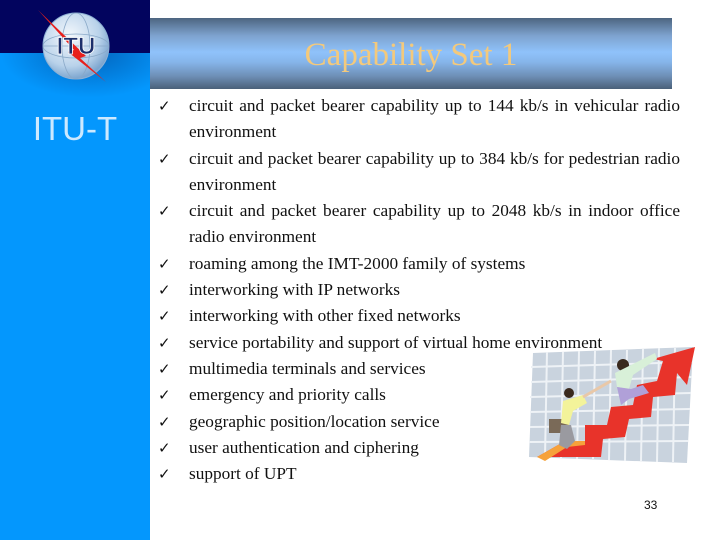  I want to click on bullet-text: user authentication and ciphering, so click(304, 447).